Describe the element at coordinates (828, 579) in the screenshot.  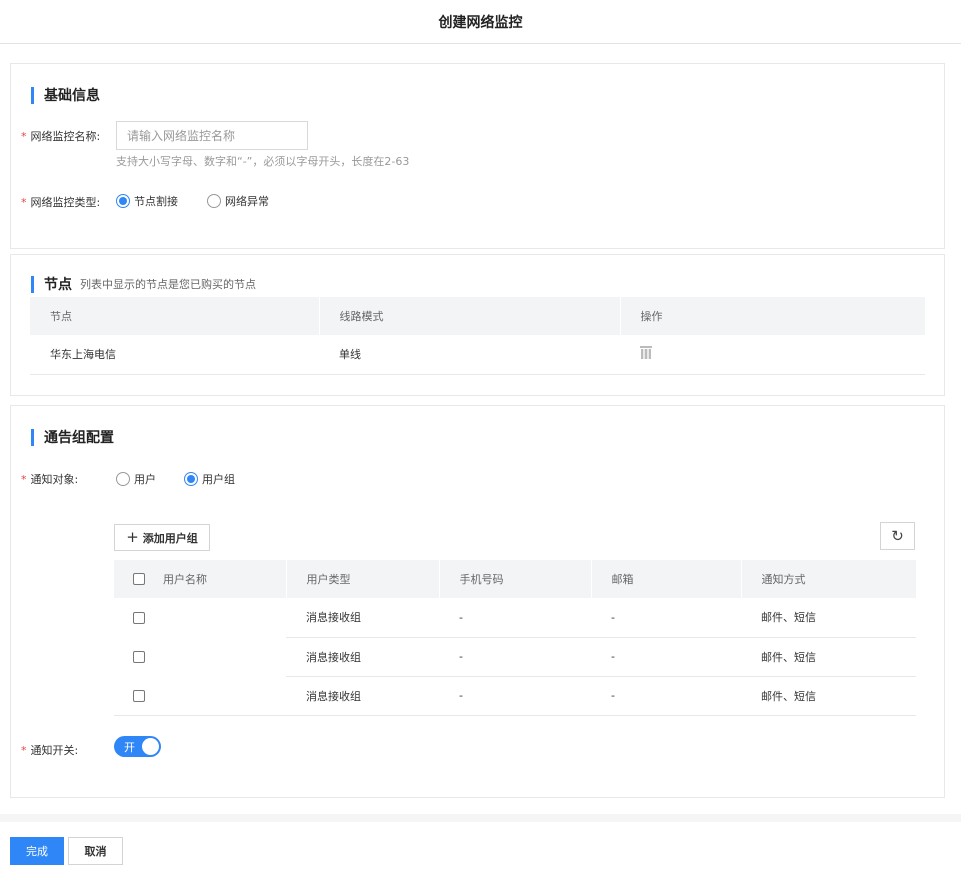
I see `col-notify-method: 通知方式` at that location.